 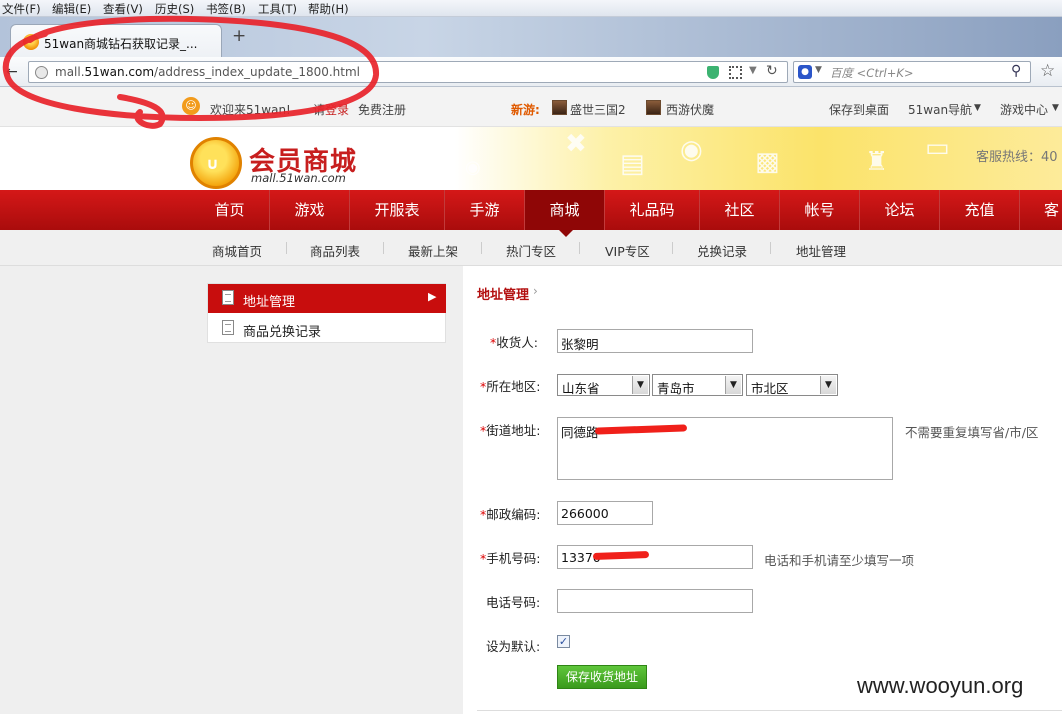 I want to click on side-menu: 地址管理 ▶ 商品兑换记录, so click(x=326, y=313).